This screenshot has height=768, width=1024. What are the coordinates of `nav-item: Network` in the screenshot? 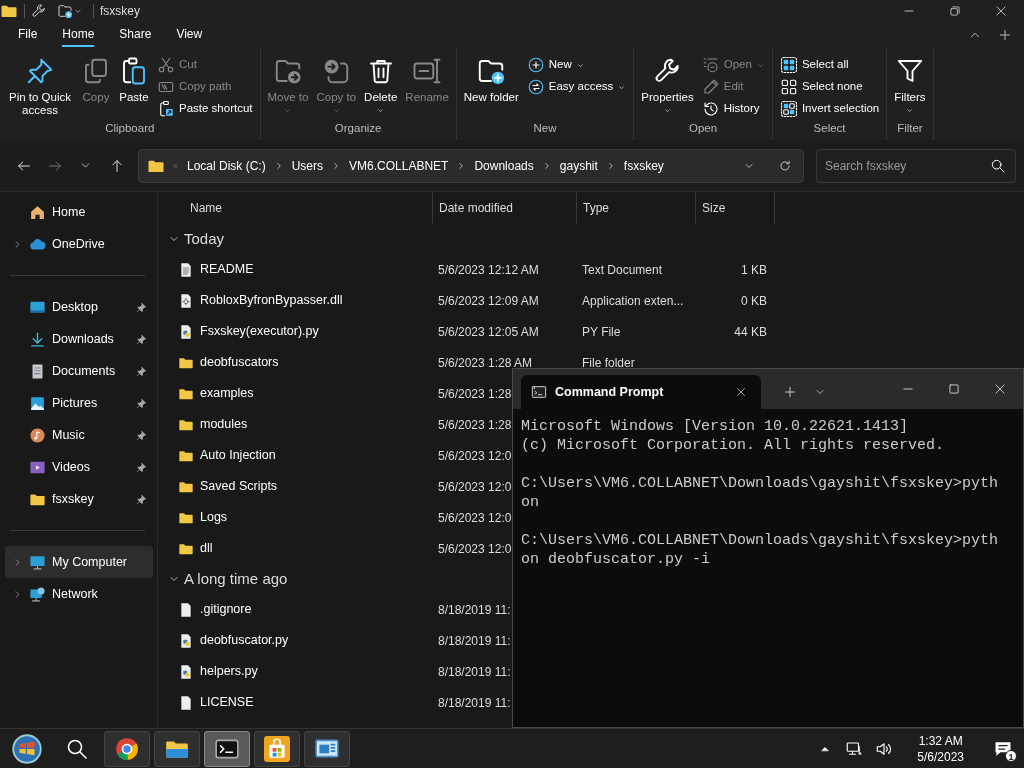 It's located at (79, 594).